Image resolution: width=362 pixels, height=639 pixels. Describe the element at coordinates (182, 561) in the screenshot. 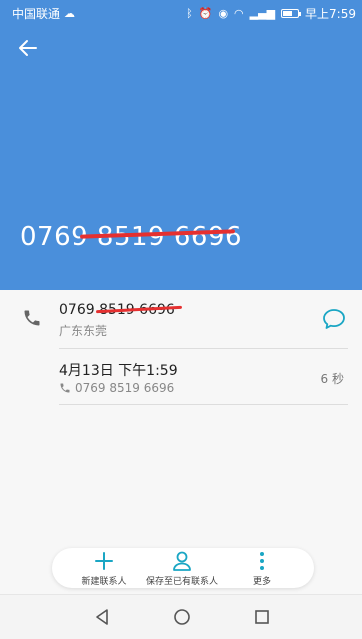

I see `person-icon` at that location.